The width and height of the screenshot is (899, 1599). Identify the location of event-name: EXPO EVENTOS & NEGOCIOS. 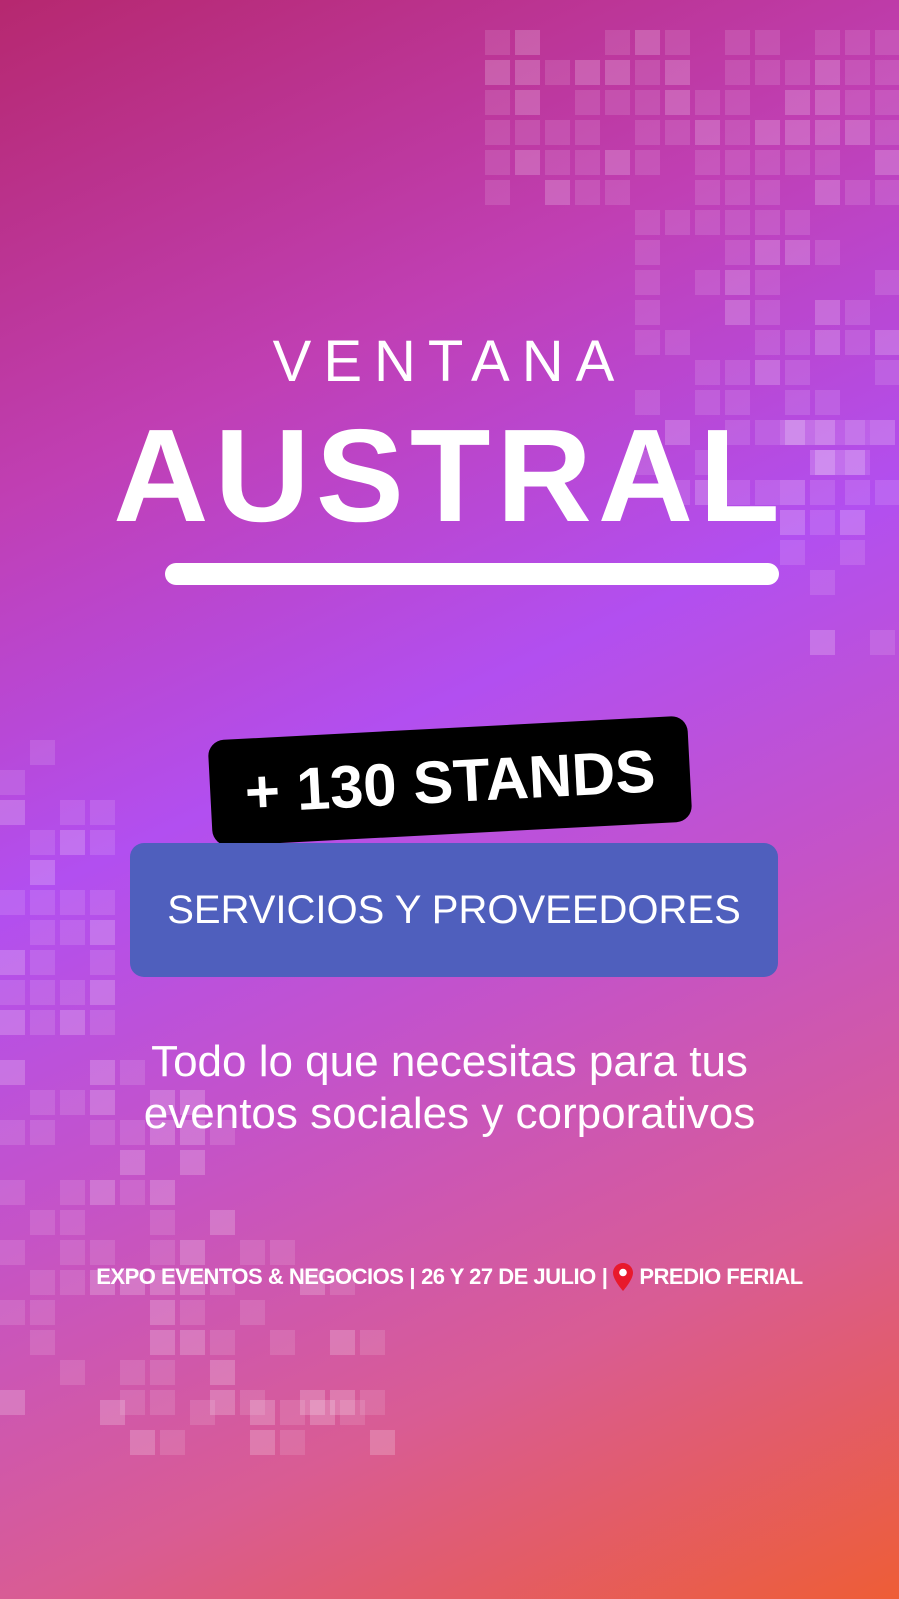
(250, 1276).